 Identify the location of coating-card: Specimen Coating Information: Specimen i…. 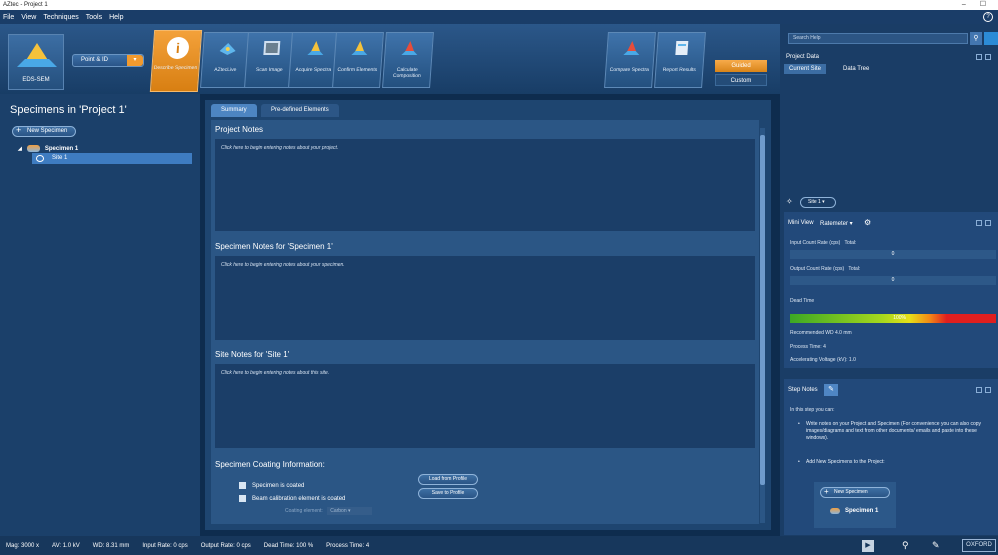
(485, 488).